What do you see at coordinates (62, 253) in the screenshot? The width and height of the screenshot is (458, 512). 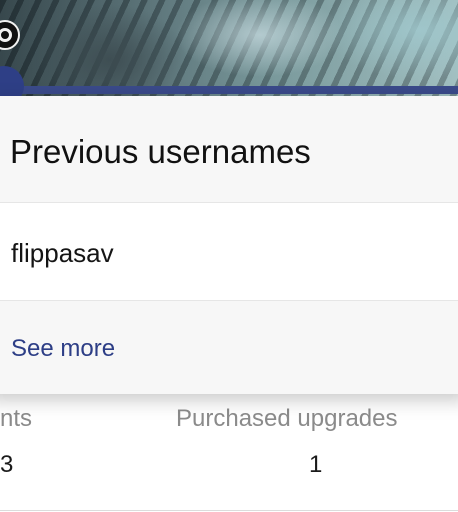 I see `username-text: flippasav` at bounding box center [62, 253].